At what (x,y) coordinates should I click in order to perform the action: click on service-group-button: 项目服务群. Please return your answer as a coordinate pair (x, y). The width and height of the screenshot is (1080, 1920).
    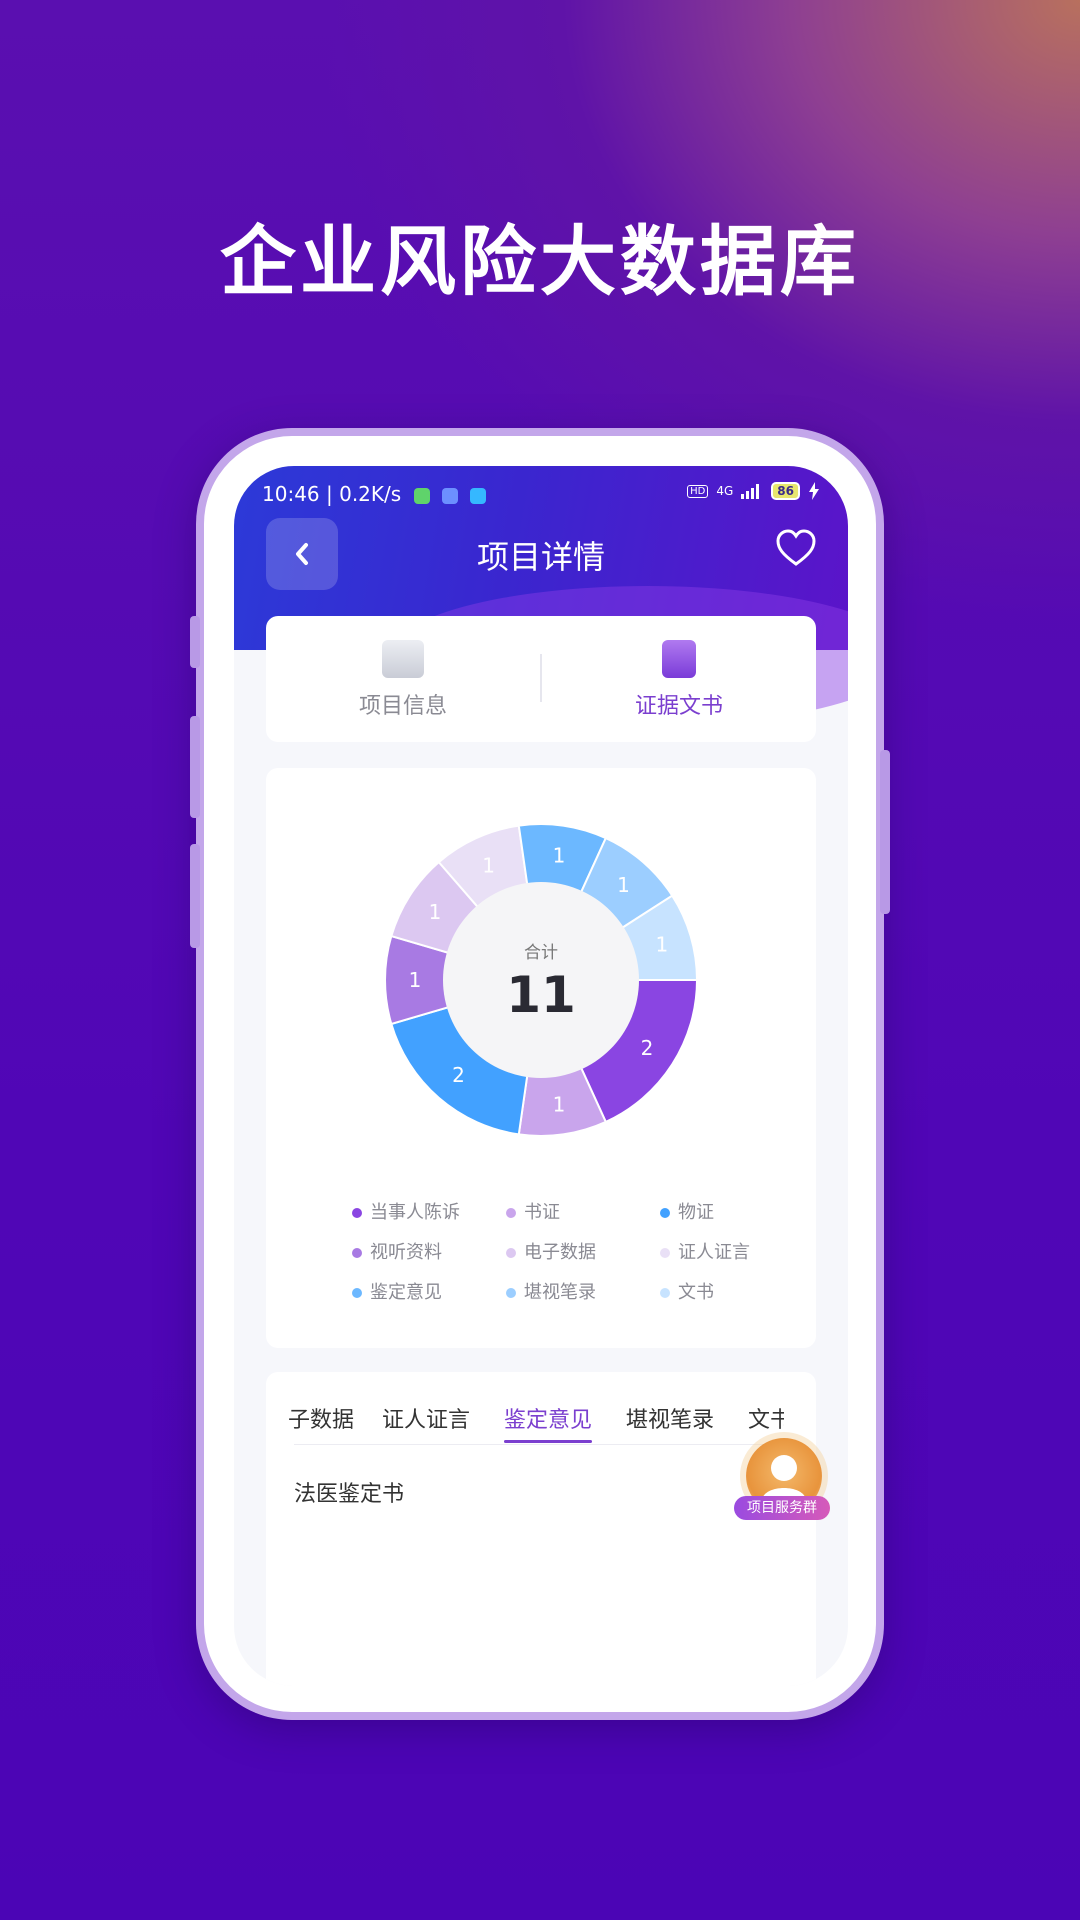
    Looking at the image, I should click on (784, 1479).